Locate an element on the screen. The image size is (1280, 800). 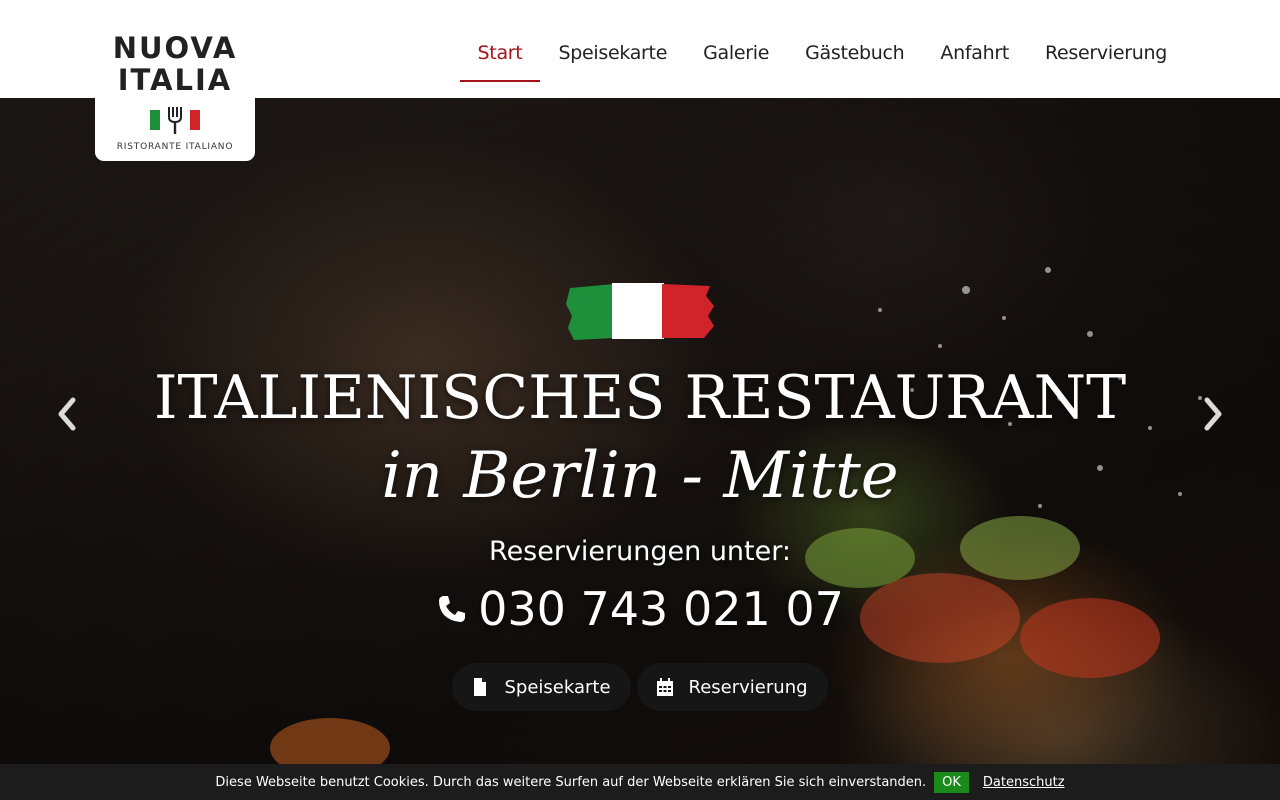
speisekarte-button: Speisekarte is located at coordinates (541, 687).